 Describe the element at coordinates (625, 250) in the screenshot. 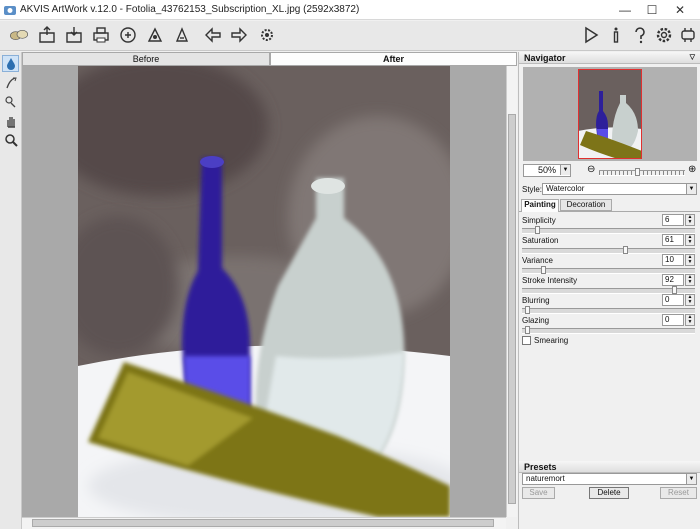

I see `saturation-slider-thumb` at that location.